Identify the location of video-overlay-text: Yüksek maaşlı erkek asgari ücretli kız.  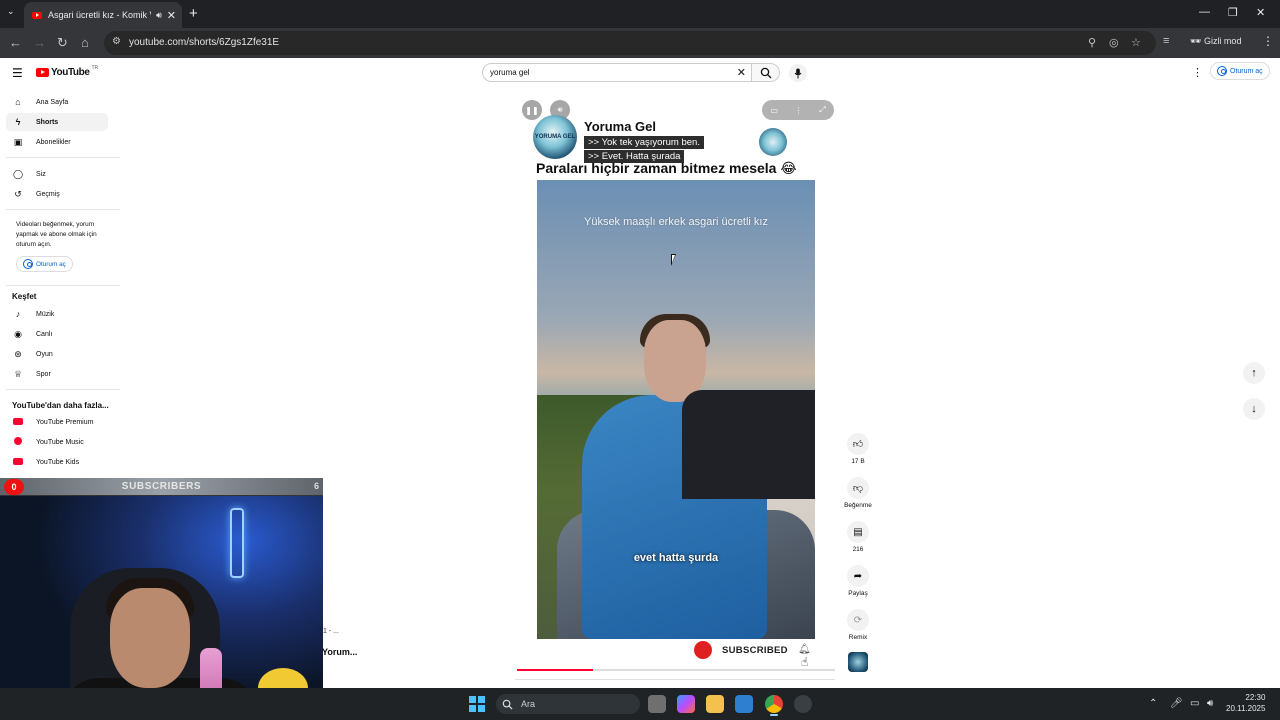
(675, 222).